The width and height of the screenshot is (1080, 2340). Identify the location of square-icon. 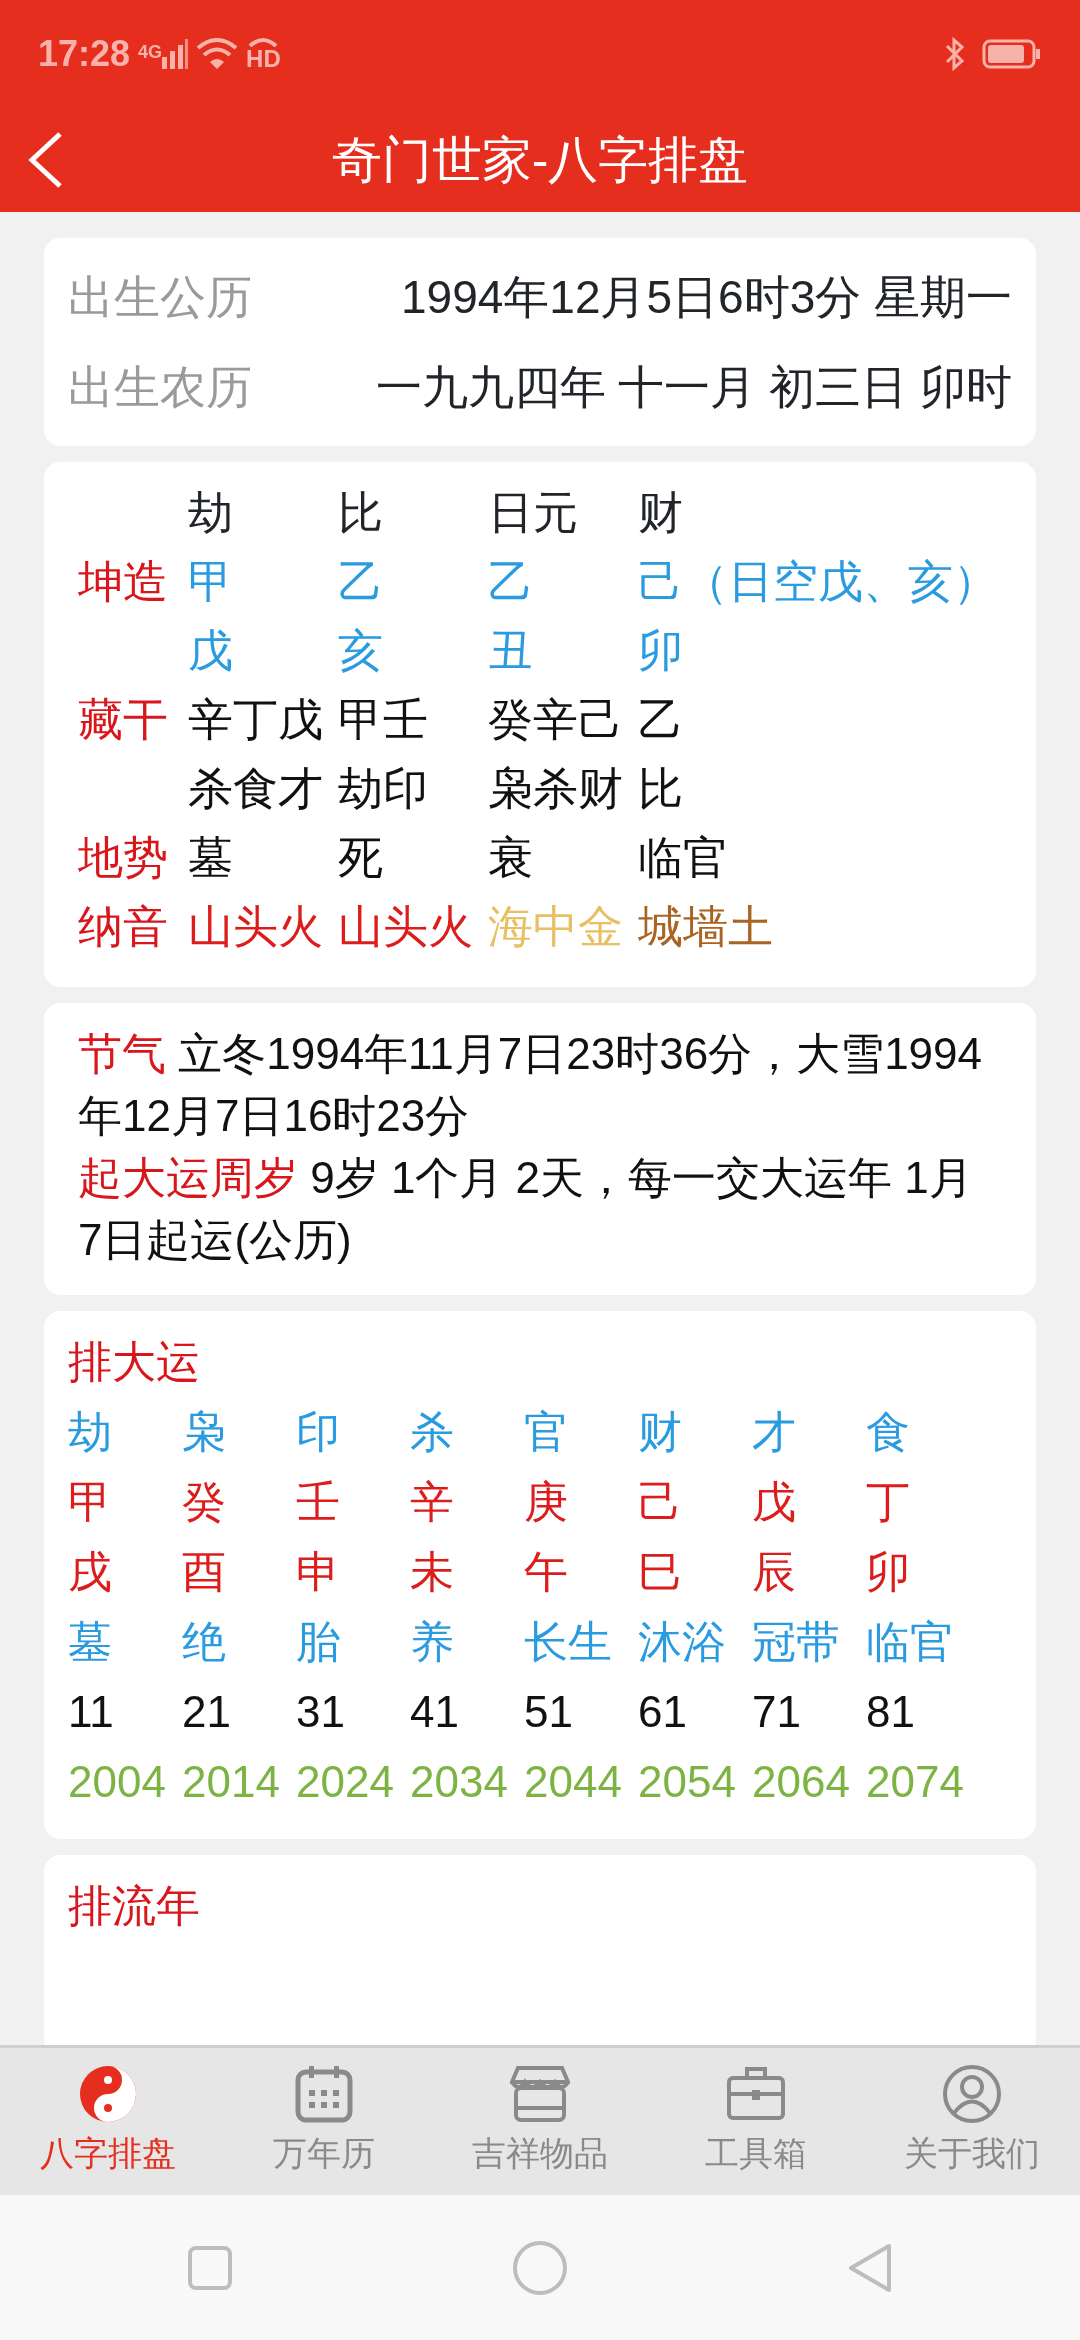
(210, 2267).